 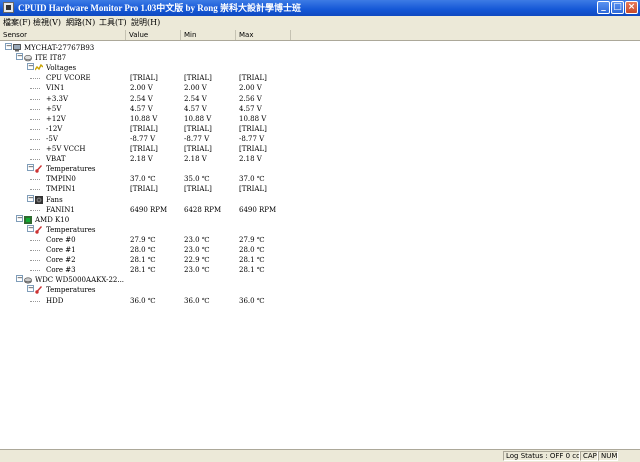 I want to click on sensor-min: 10.88 V, so click(x=198, y=118).